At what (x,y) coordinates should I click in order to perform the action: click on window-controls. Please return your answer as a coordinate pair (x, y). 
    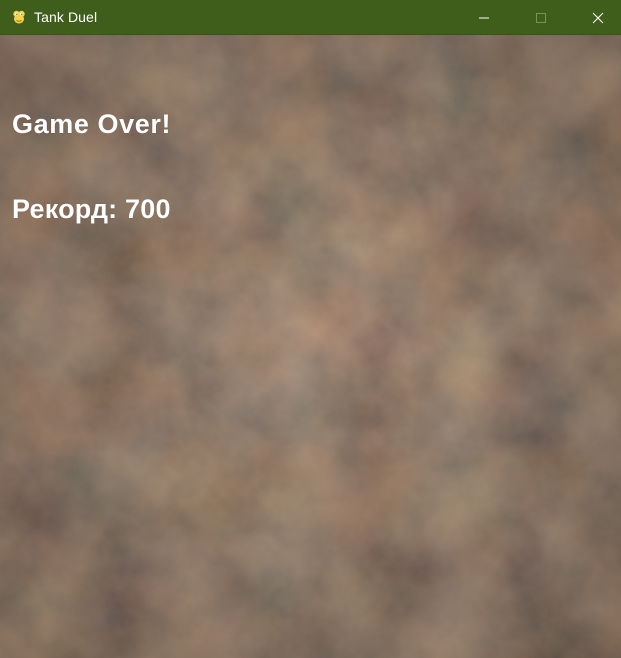
    Looking at the image, I should click on (541, 17).